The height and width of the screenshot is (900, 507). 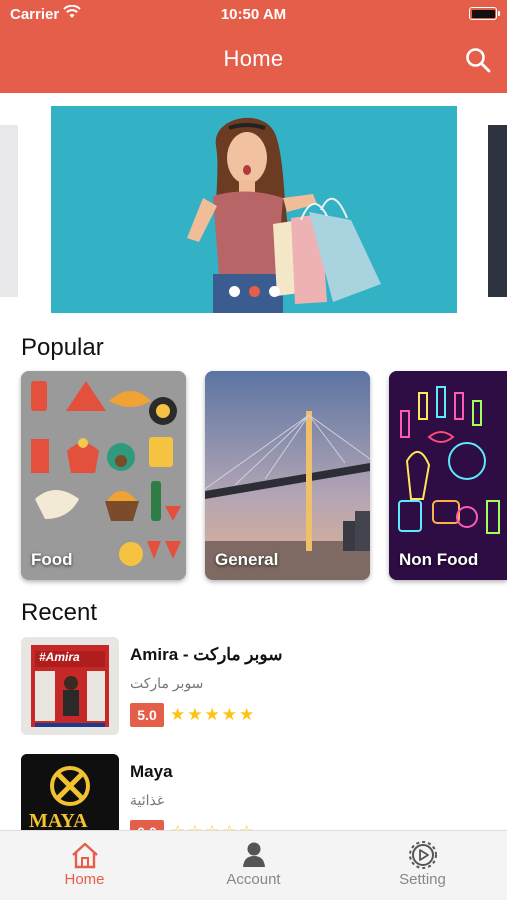 I want to click on store-thumbnail: MAYA, so click(x=70, y=792).